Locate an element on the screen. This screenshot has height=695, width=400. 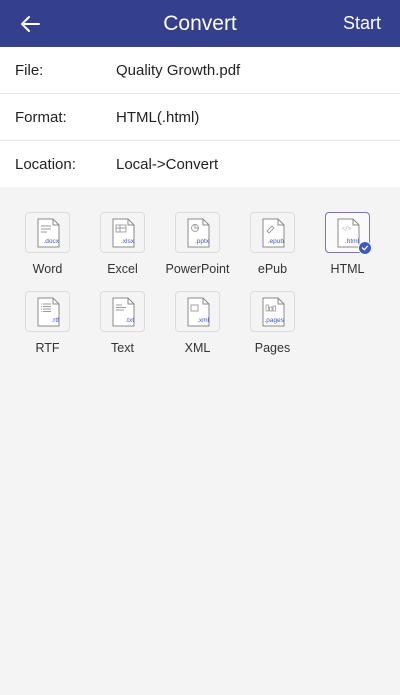
page-title: Convert is located at coordinates (200, 23).